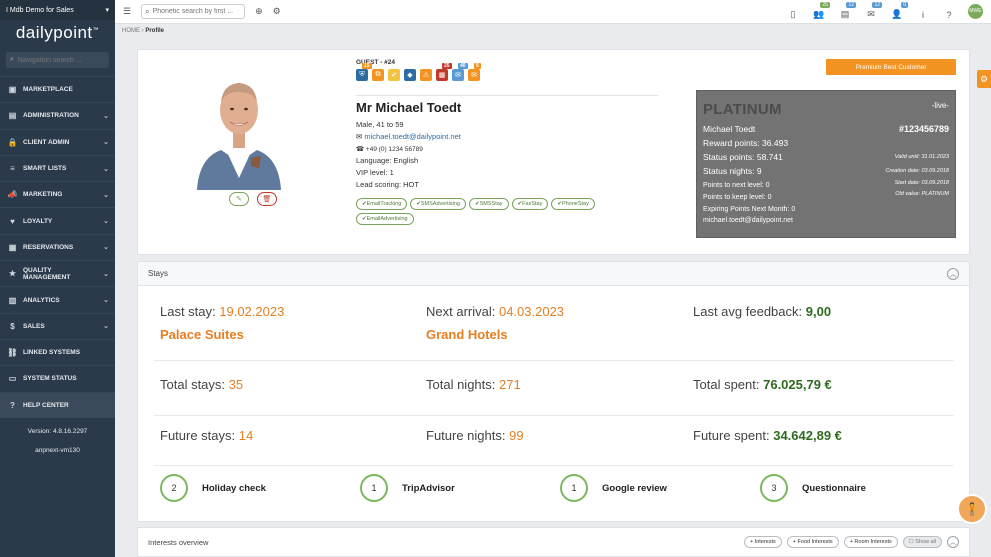 Image resolution: width=991 pixels, height=557 pixels. What do you see at coordinates (873, 11) in the screenshot?
I see `chat-notifications-button: ✉ 12` at bounding box center [873, 11].